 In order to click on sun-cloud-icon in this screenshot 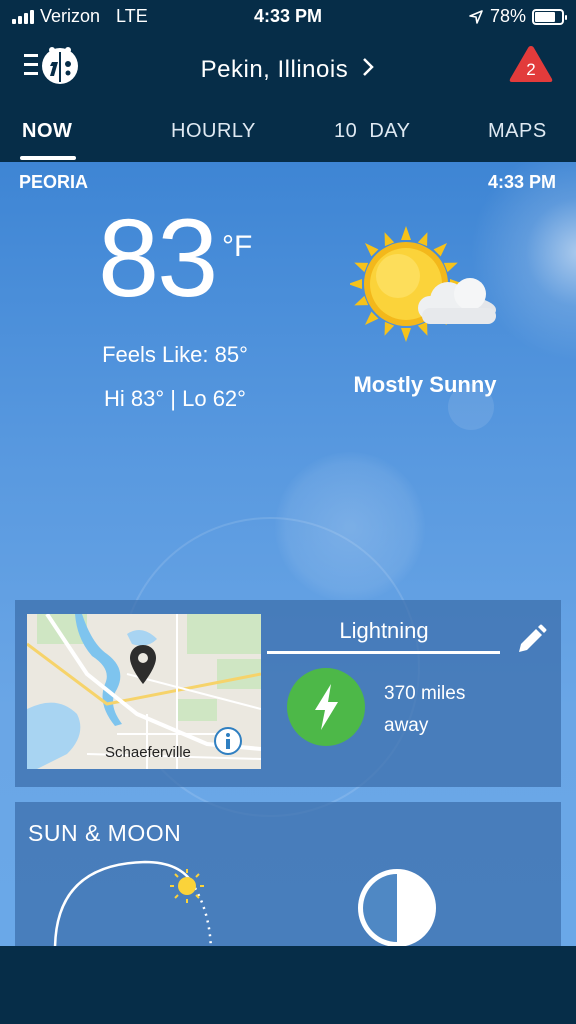, I will do `click(423, 284)`.